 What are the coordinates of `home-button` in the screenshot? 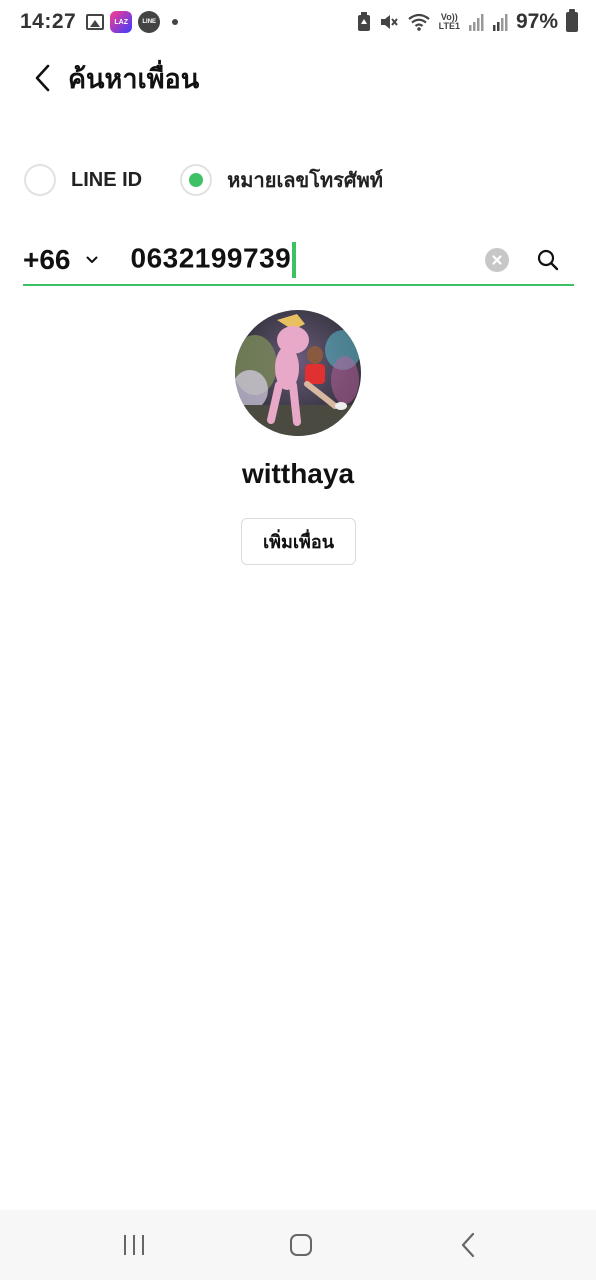 It's located at (301, 1245).